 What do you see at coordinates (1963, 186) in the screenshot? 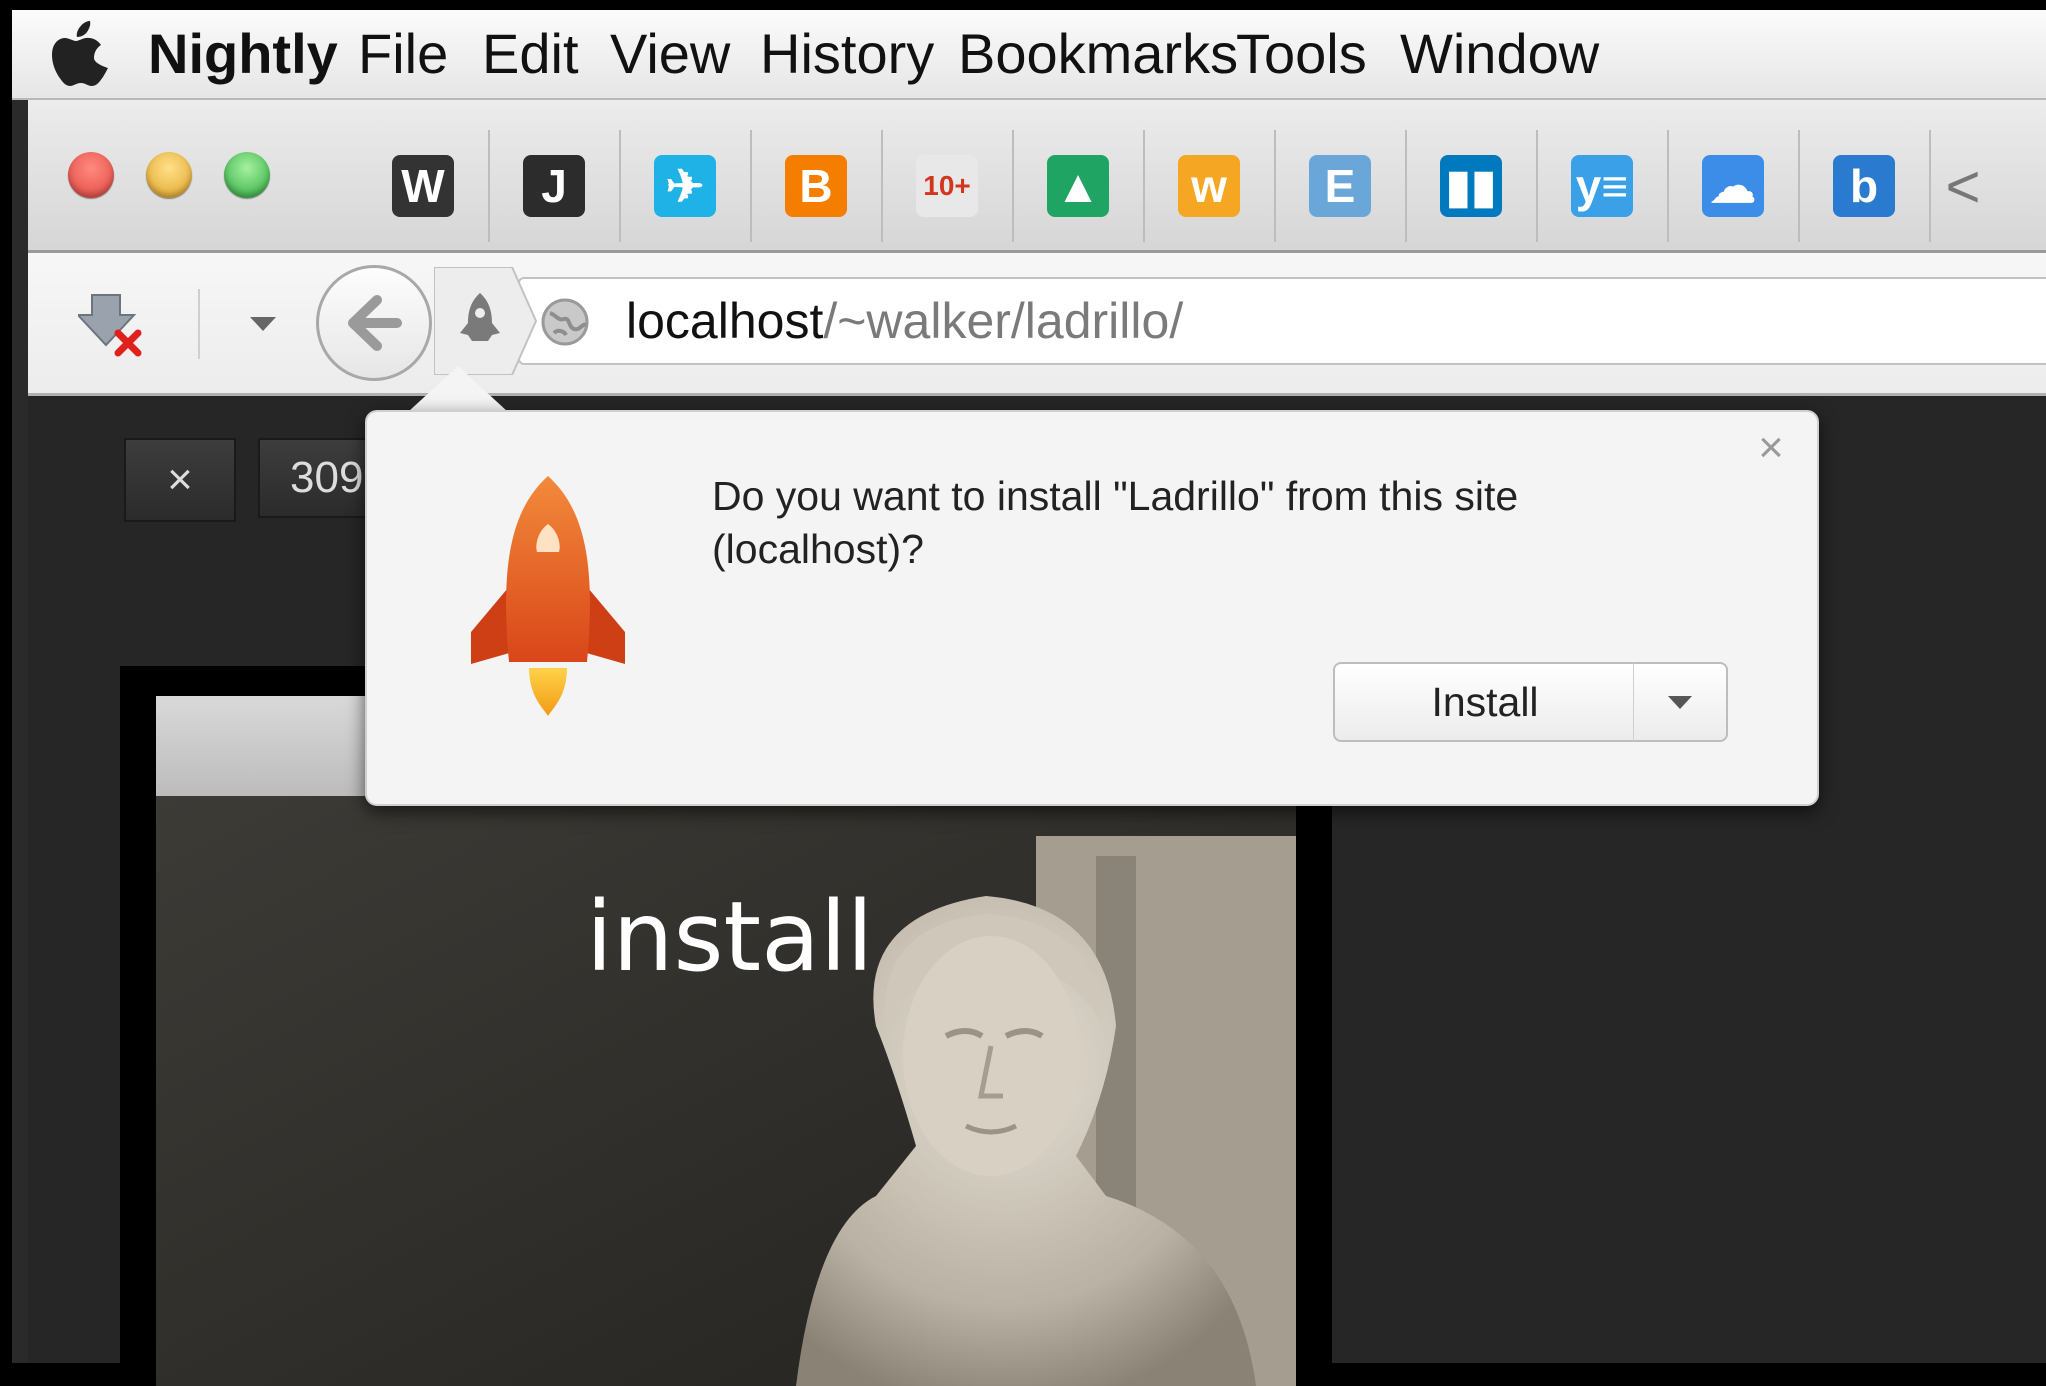
I see `bookmarks-overflow-chevron-icon: <` at bounding box center [1963, 186].